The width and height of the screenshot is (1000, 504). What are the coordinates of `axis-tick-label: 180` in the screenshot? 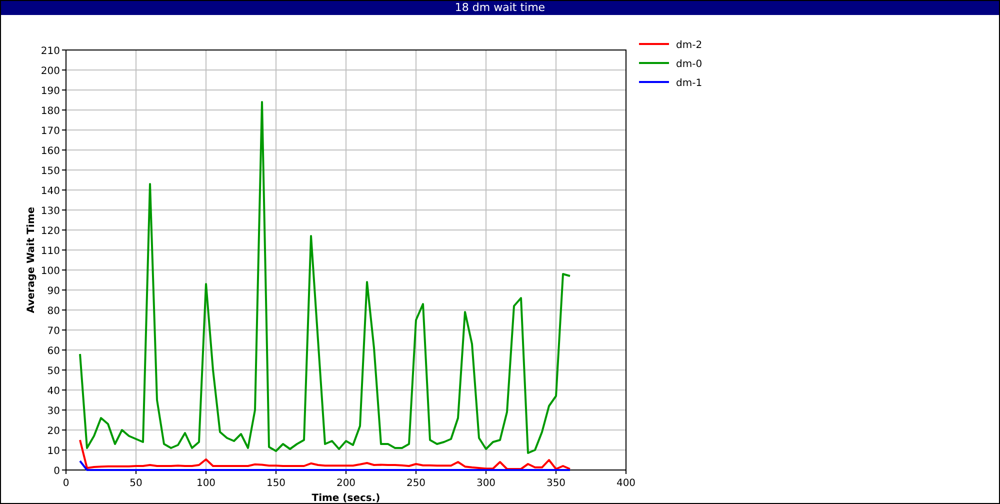 It's located at (50, 111).